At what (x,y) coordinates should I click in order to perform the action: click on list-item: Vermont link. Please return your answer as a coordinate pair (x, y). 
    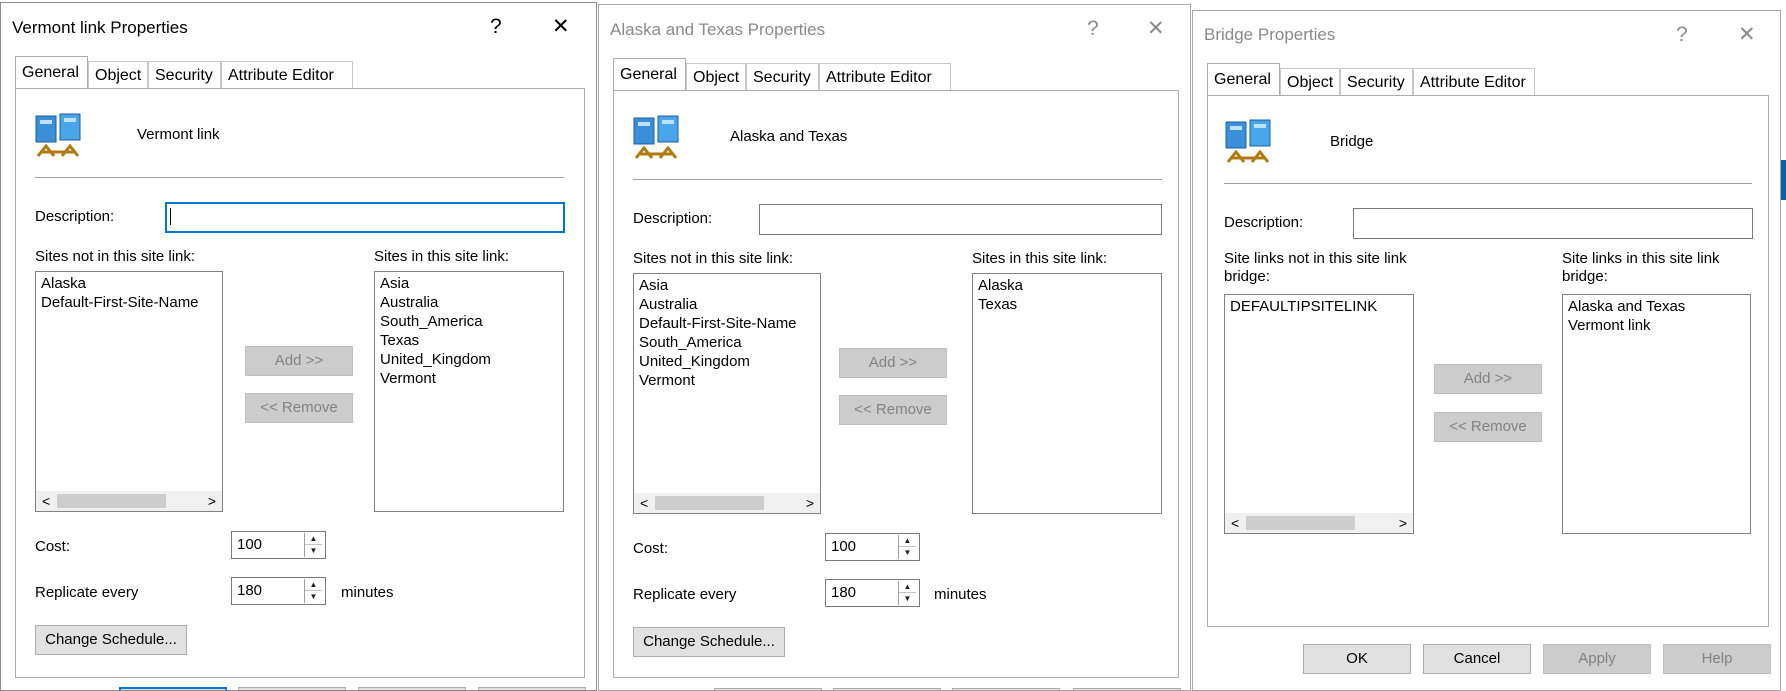
    Looking at the image, I should click on (1609, 326).